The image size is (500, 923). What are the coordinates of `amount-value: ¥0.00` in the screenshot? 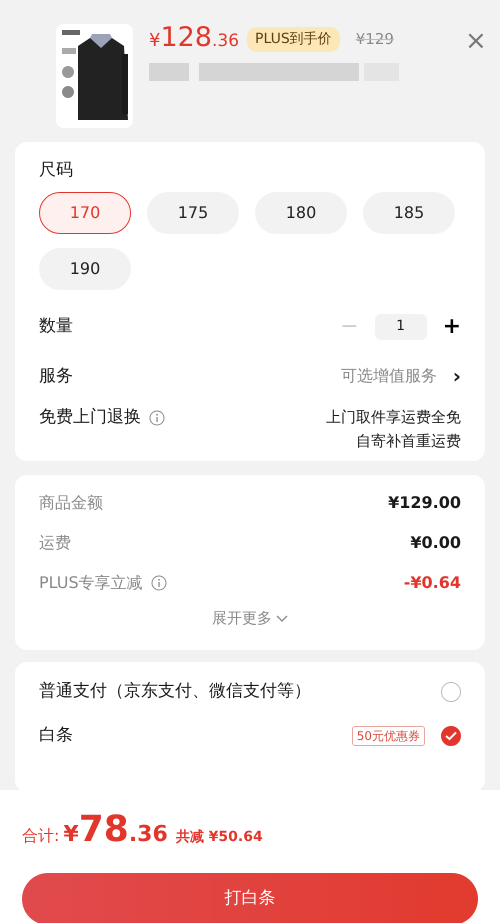 It's located at (435, 543).